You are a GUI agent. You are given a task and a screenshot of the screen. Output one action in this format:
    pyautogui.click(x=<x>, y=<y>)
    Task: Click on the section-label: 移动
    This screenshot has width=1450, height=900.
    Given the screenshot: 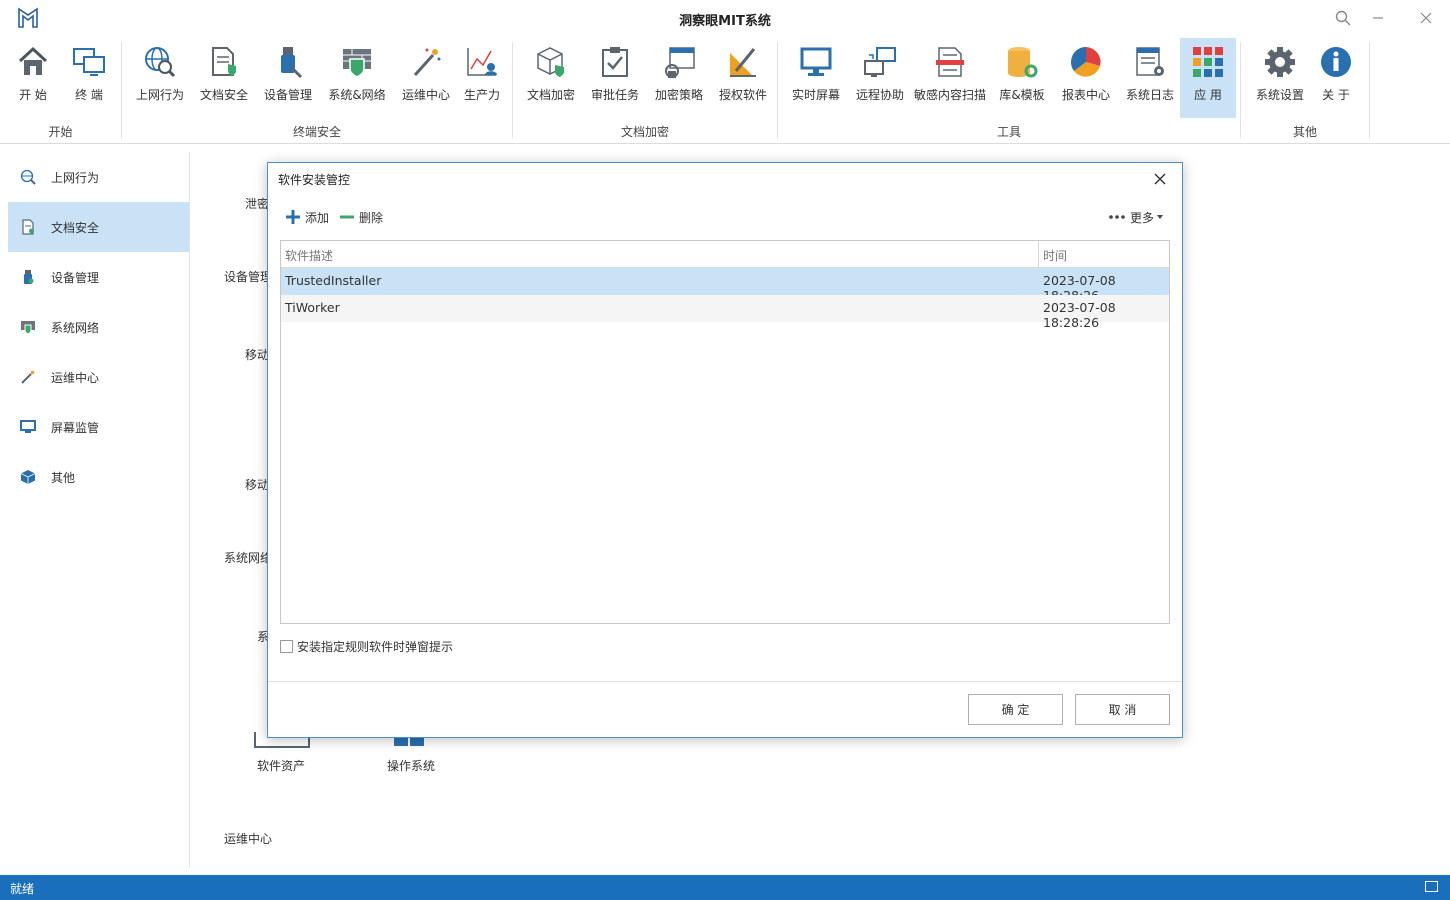 What is the action you would take?
    pyautogui.click(x=257, y=355)
    